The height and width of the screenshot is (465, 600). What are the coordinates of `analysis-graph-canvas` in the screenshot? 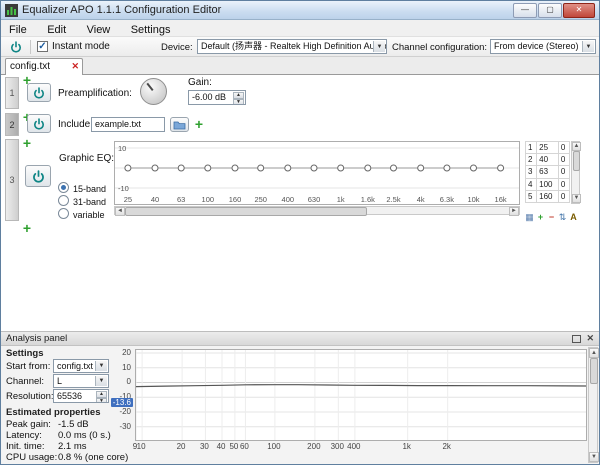 It's located at (361, 395).